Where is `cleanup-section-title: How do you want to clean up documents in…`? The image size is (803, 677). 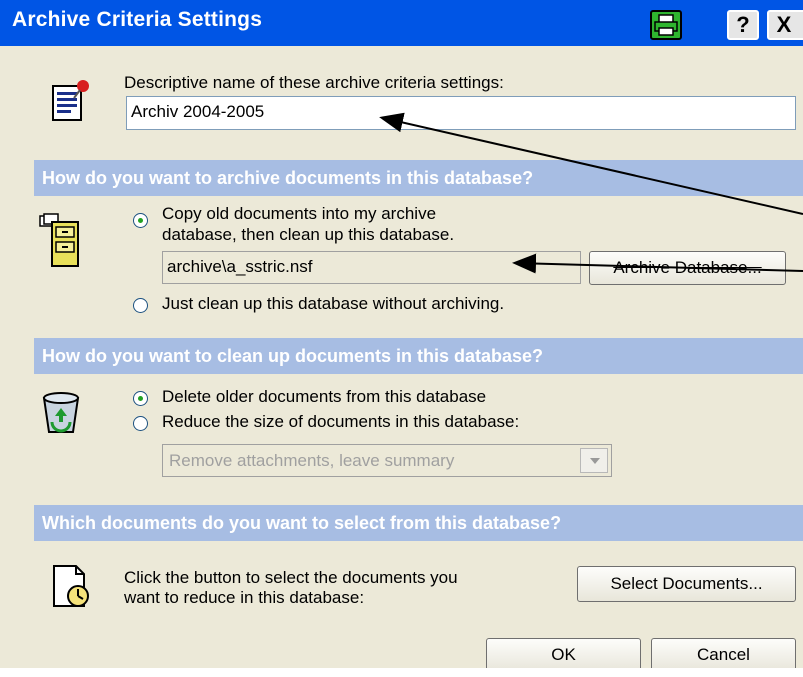
cleanup-section-title: How do you want to clean up documents in… is located at coordinates (293, 356).